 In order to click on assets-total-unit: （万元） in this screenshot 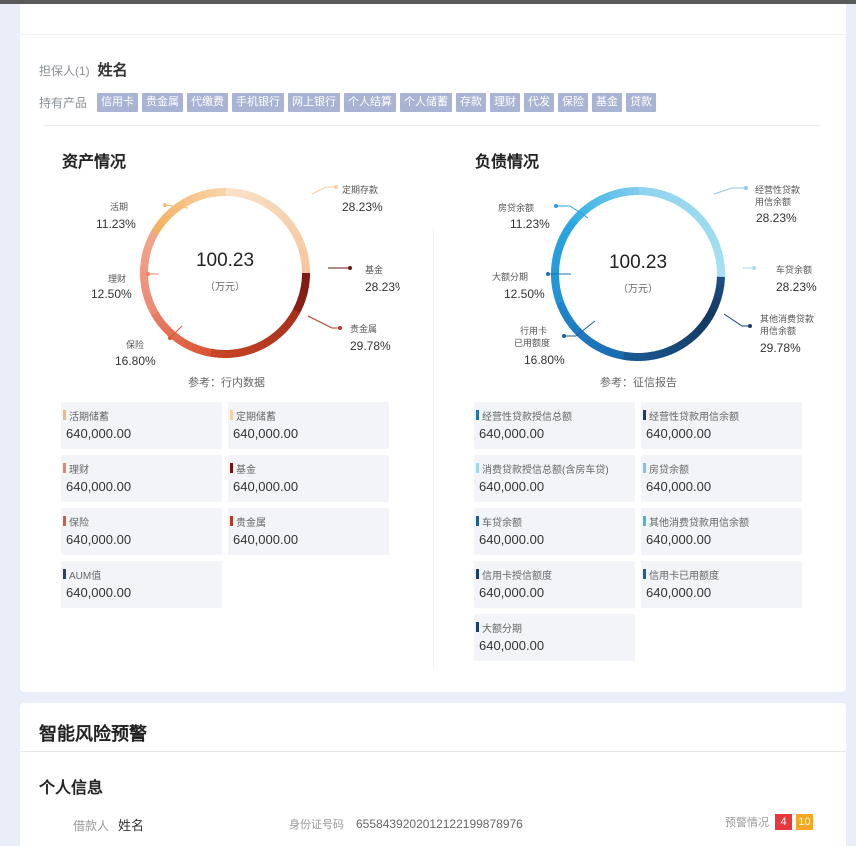, I will do `click(225, 287)`.